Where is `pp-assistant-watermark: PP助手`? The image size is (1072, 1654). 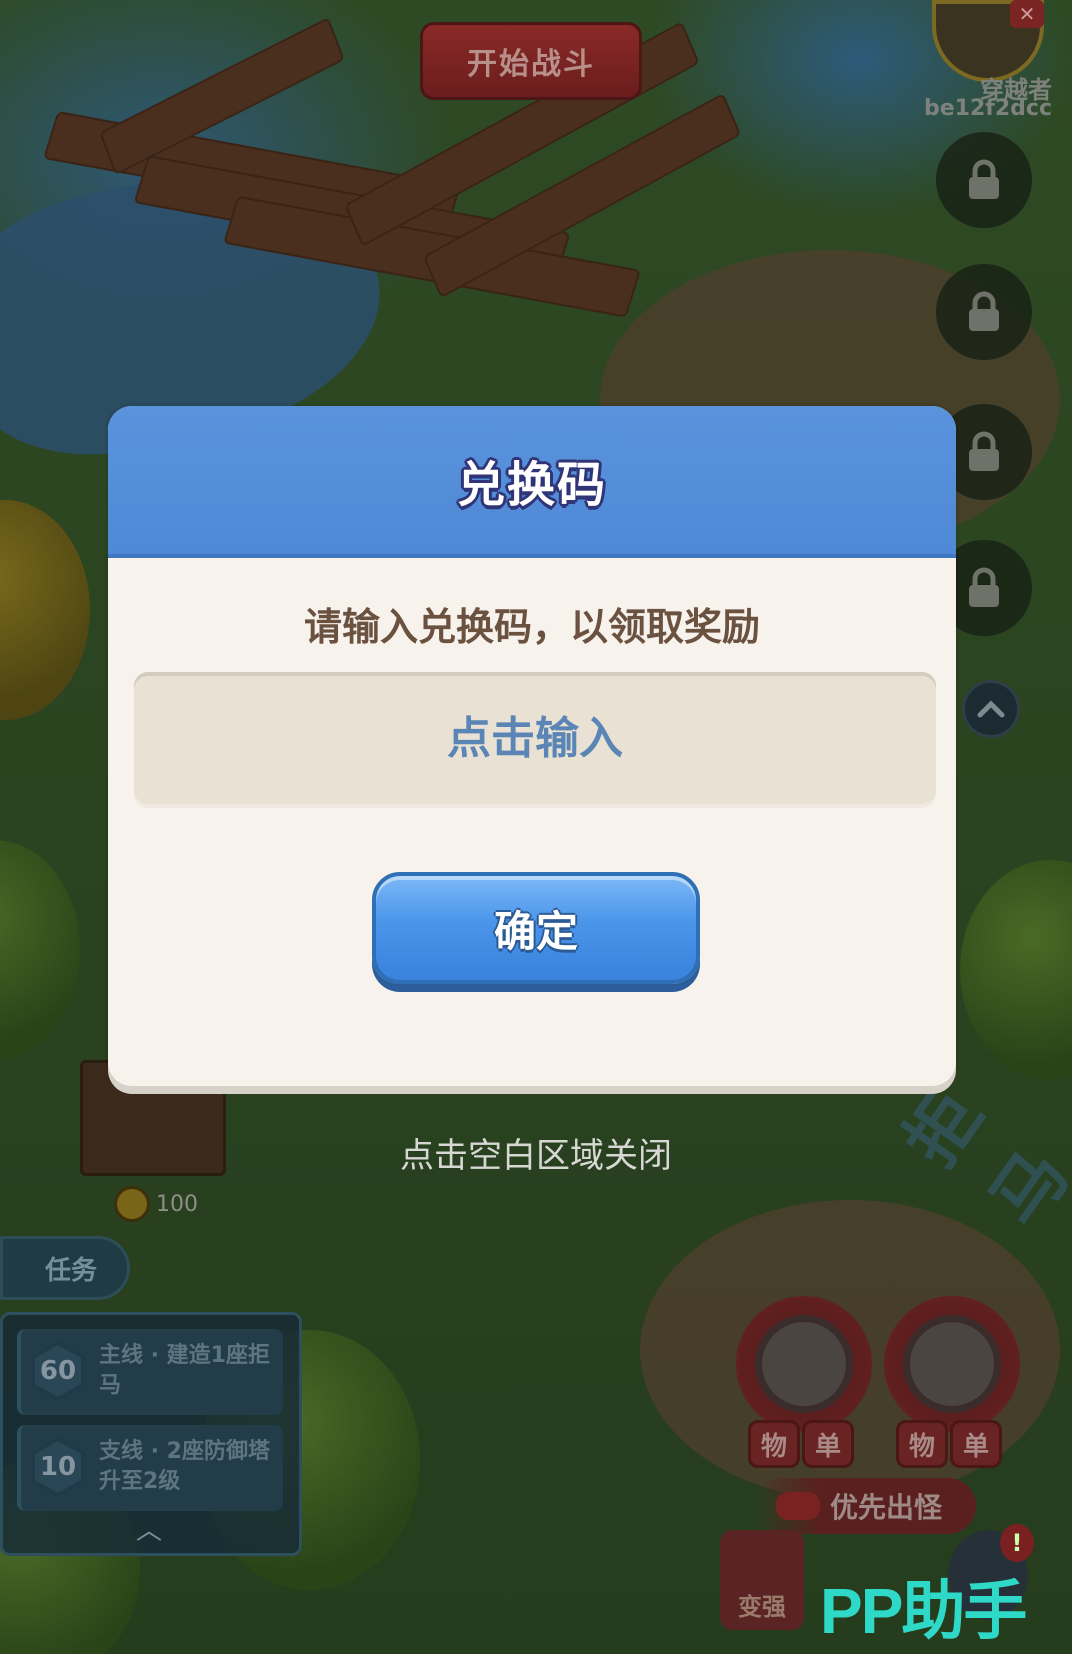 pp-assistant-watermark: PP助手 is located at coordinates (923, 1611).